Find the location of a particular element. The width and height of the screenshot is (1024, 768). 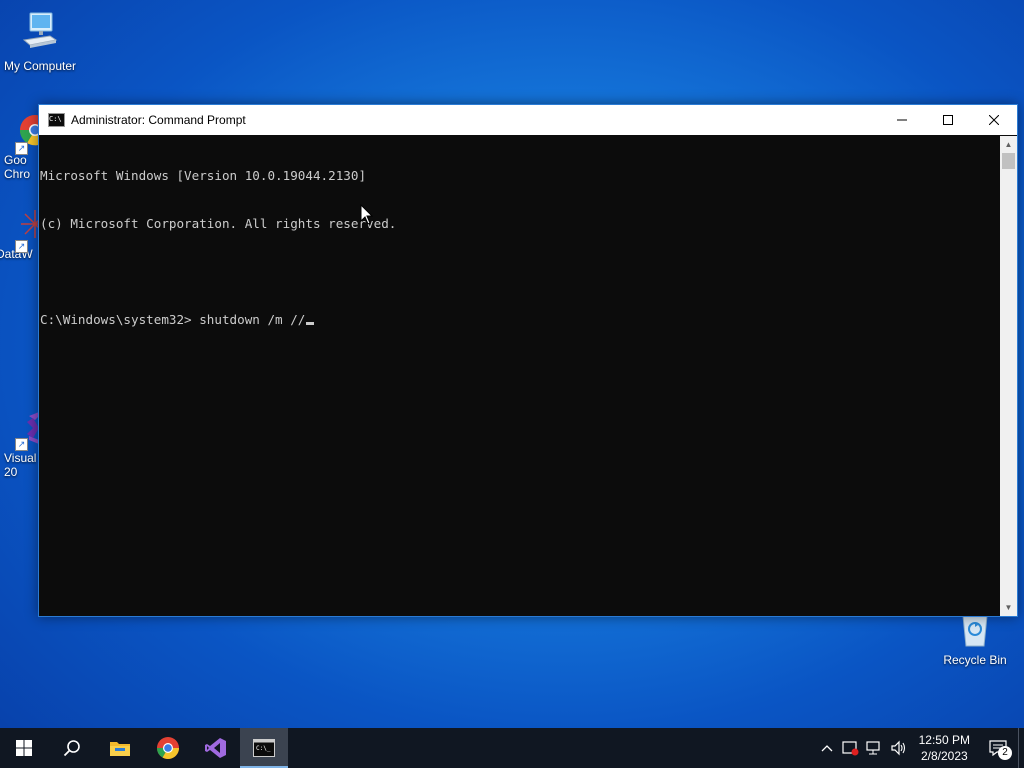

folder-icon is located at coordinates (120, 749).